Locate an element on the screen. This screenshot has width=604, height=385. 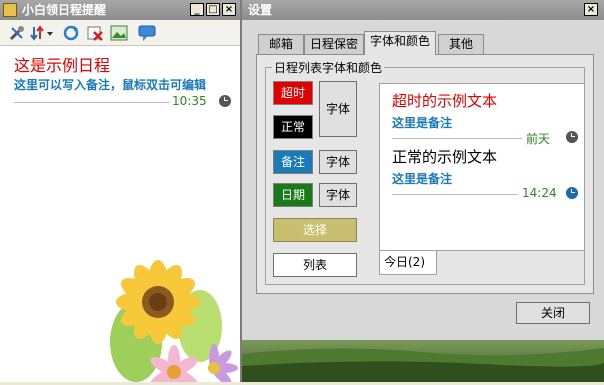
app-icon is located at coordinates (10, 10).